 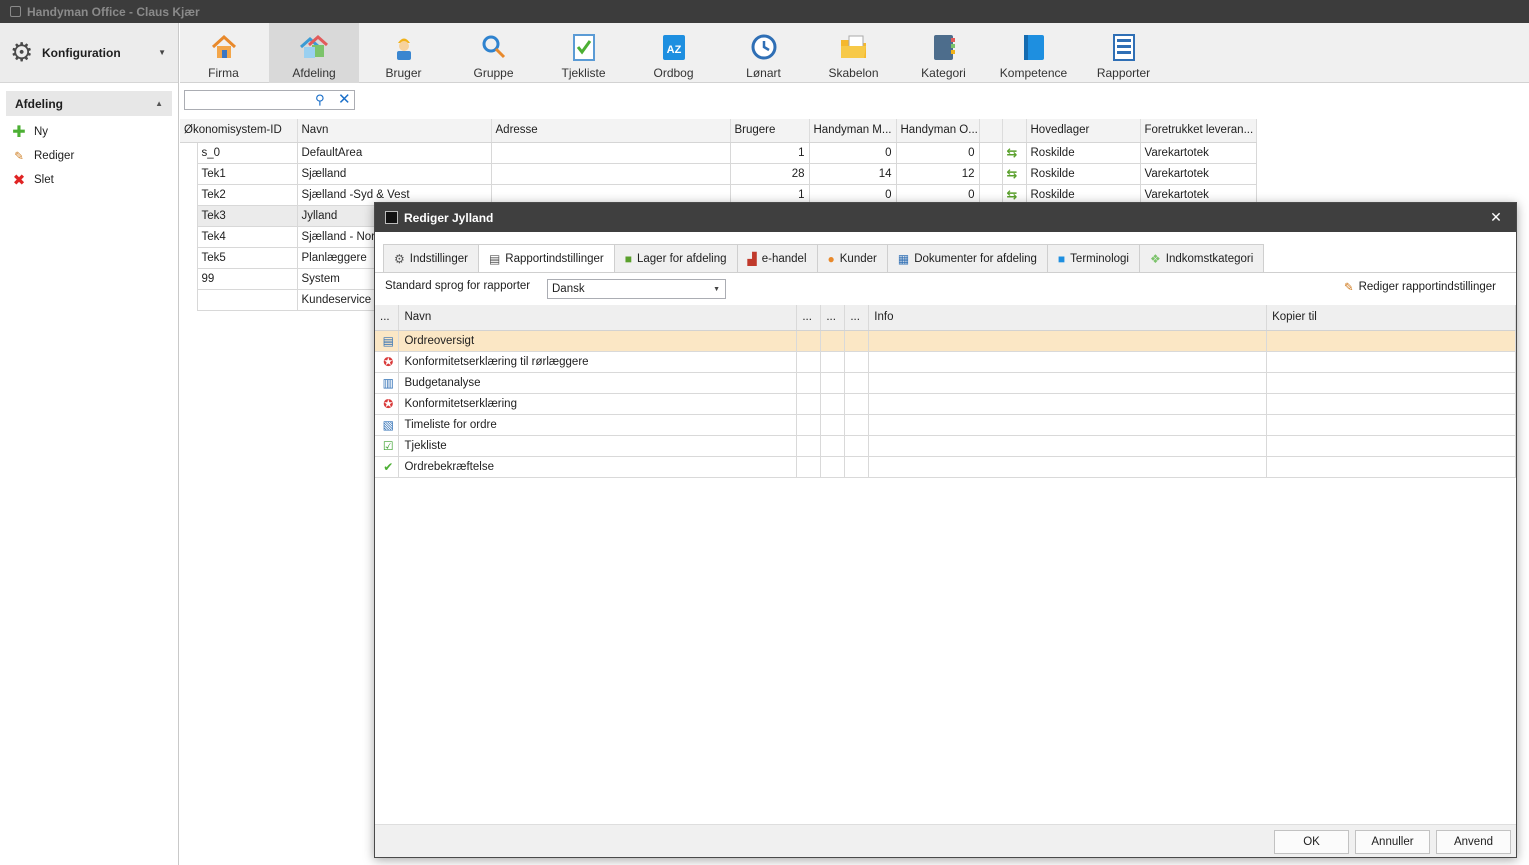 I want to click on group-icon, so click(x=494, y=47).